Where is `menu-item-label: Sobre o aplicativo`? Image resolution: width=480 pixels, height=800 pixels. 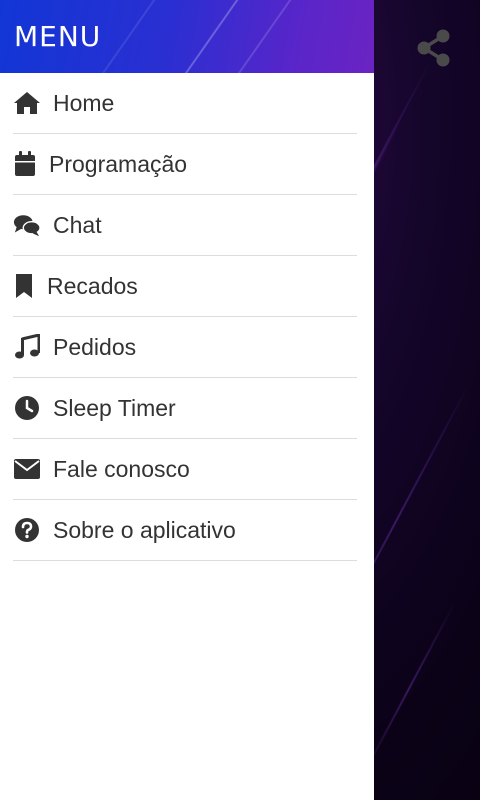 menu-item-label: Sobre o aplicativo is located at coordinates (144, 529).